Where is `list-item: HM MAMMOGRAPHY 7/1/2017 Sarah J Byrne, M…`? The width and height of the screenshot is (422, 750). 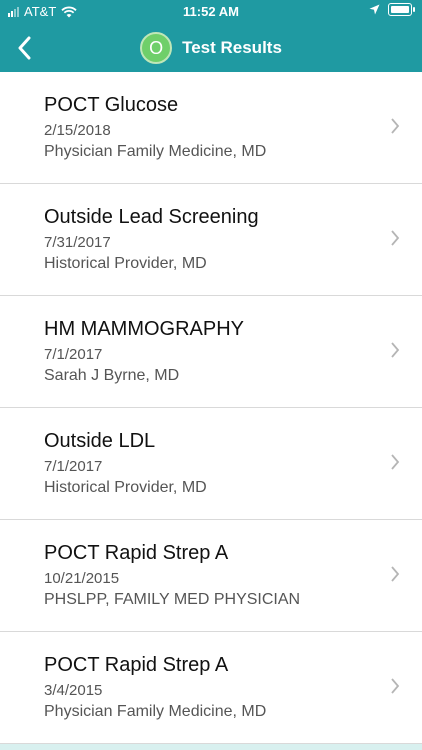
list-item: HM MAMMOGRAPHY 7/1/2017 Sarah J Byrne, M… is located at coordinates (211, 352).